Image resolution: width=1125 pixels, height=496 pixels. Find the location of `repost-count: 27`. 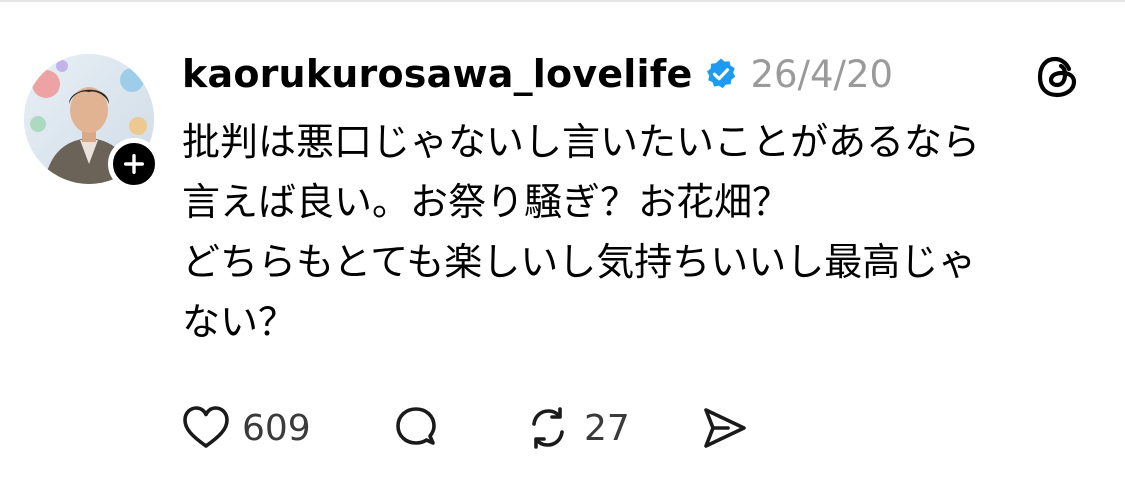

repost-count: 27 is located at coordinates (607, 428).